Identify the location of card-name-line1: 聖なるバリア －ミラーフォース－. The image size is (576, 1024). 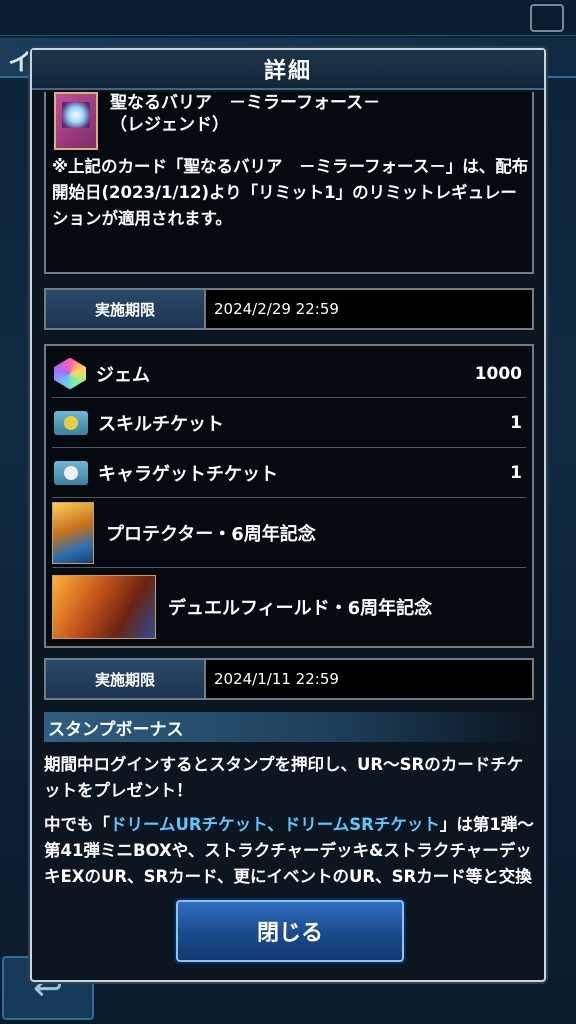
(245, 103).